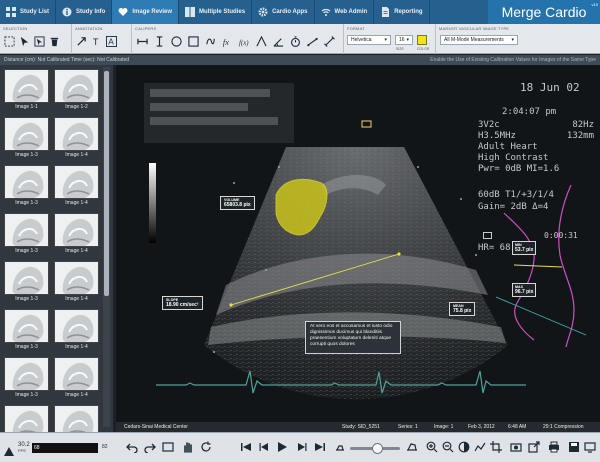 This screenshot has height=462, width=600. Describe the element at coordinates (404, 40) in the screenshot. I see `font-size-select: 16 ▾` at that location.